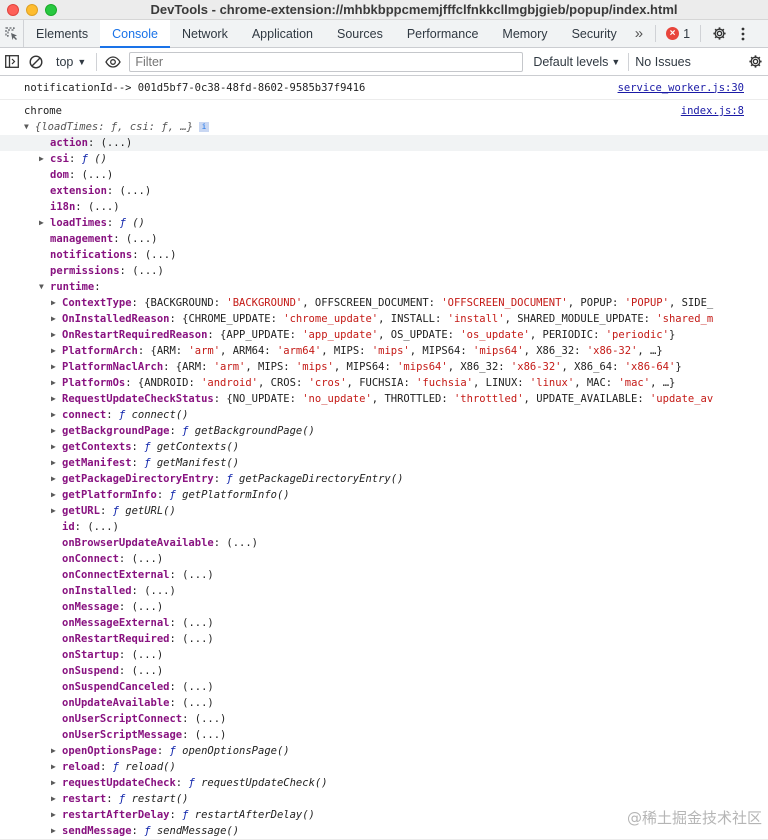 This screenshot has width=768, height=840. Describe the element at coordinates (384, 191) in the screenshot. I see `tree-row: extension: (...)` at that location.